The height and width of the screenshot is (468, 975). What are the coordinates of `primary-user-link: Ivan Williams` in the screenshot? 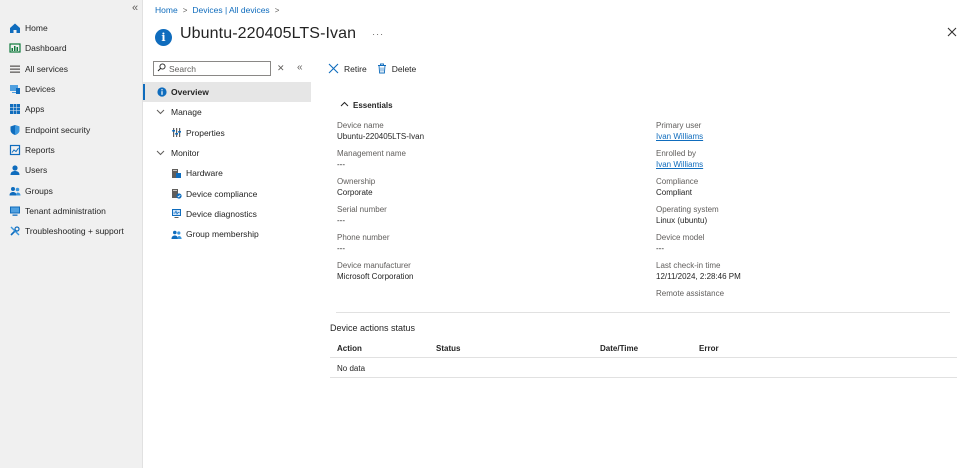 It's located at (679, 136).